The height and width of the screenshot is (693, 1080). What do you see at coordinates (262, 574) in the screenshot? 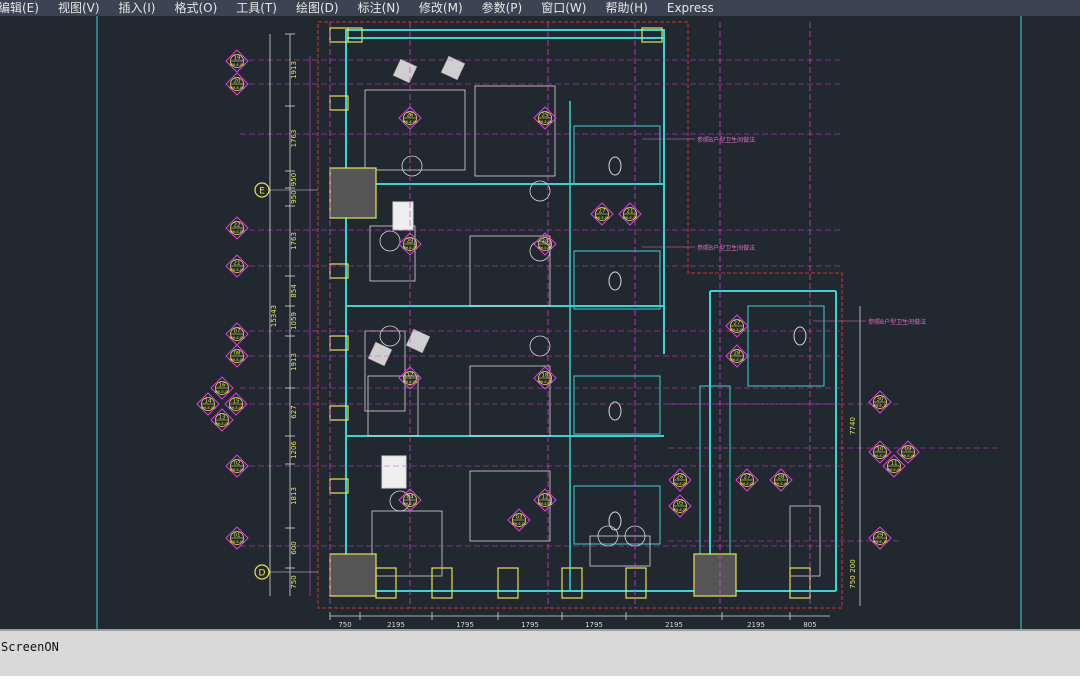
I see `grid-bubble-label-1: D` at bounding box center [262, 574].